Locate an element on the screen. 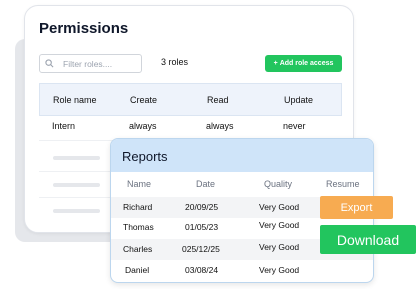 Image resolution: width=420 pixels, height=289 pixels. column-date: Date is located at coordinates (206, 184).